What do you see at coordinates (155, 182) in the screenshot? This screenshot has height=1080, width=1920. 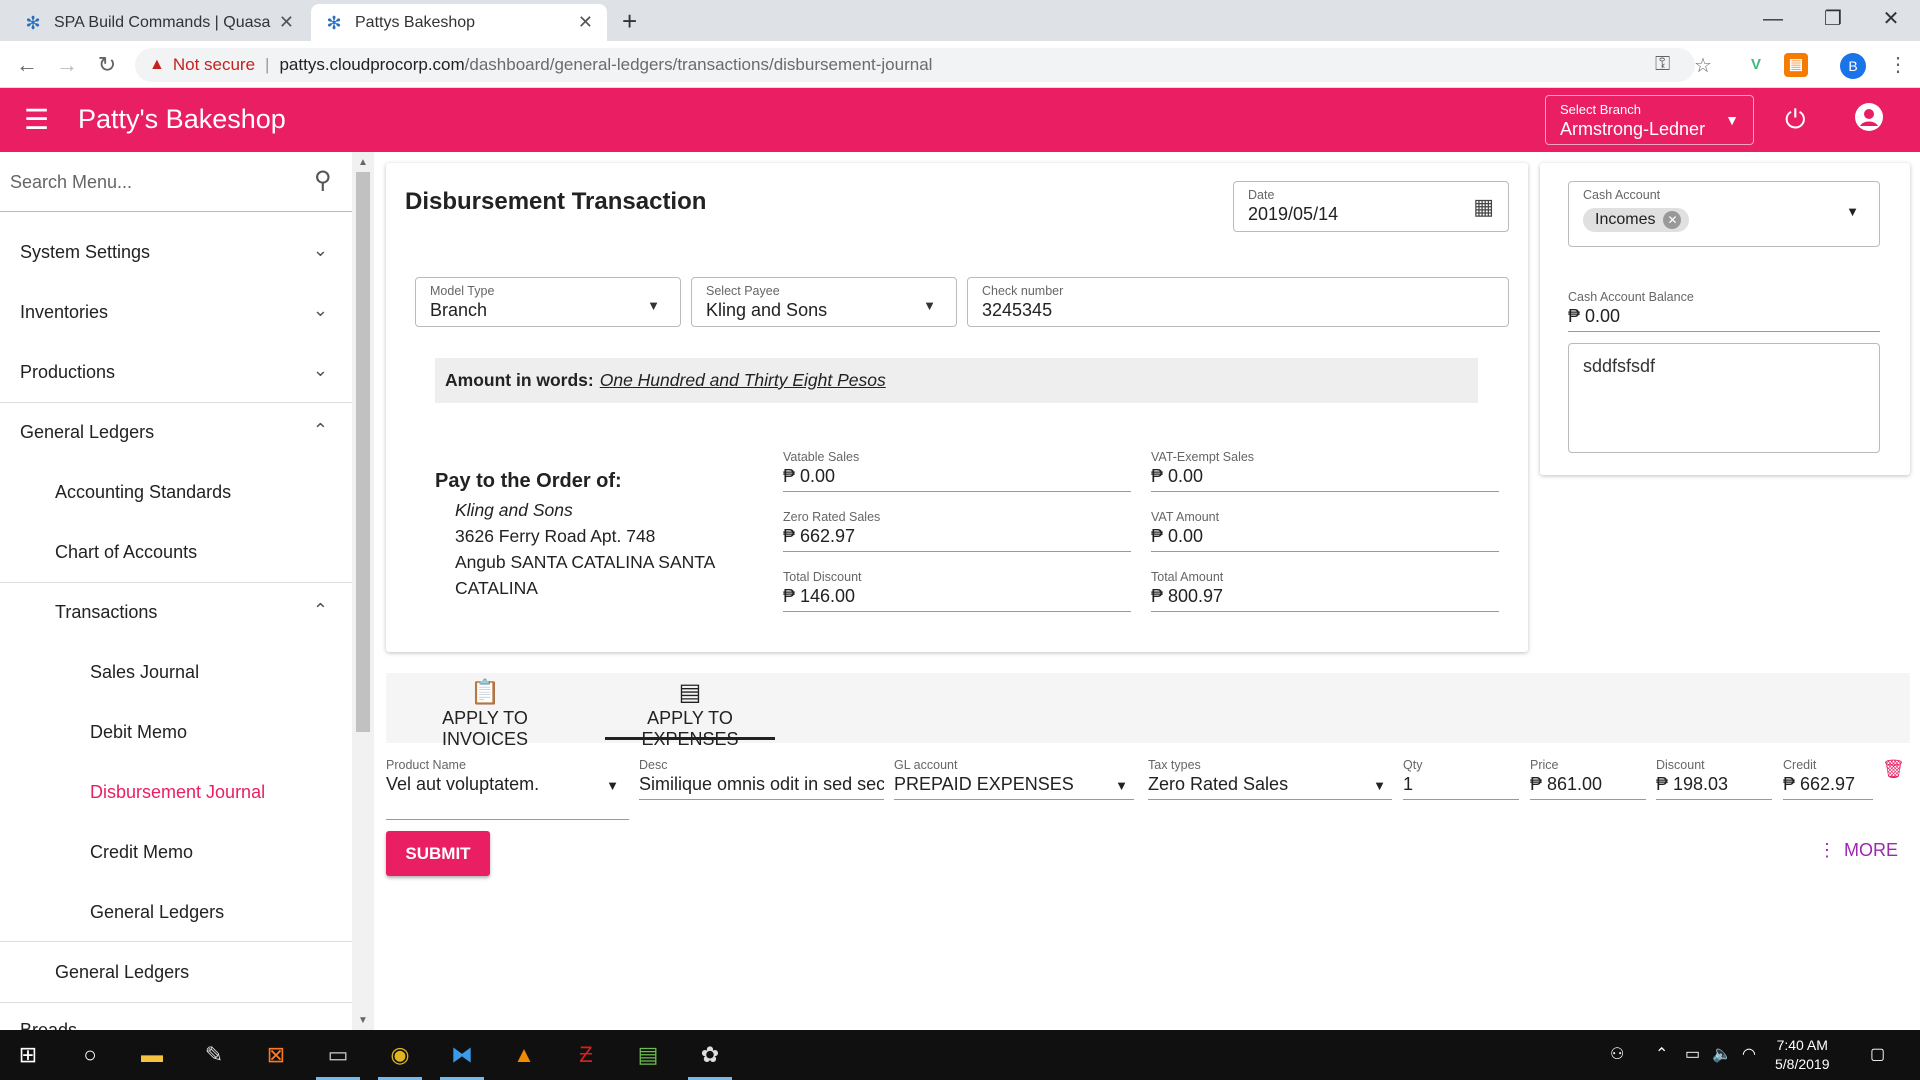 I see `search-menu-input` at bounding box center [155, 182].